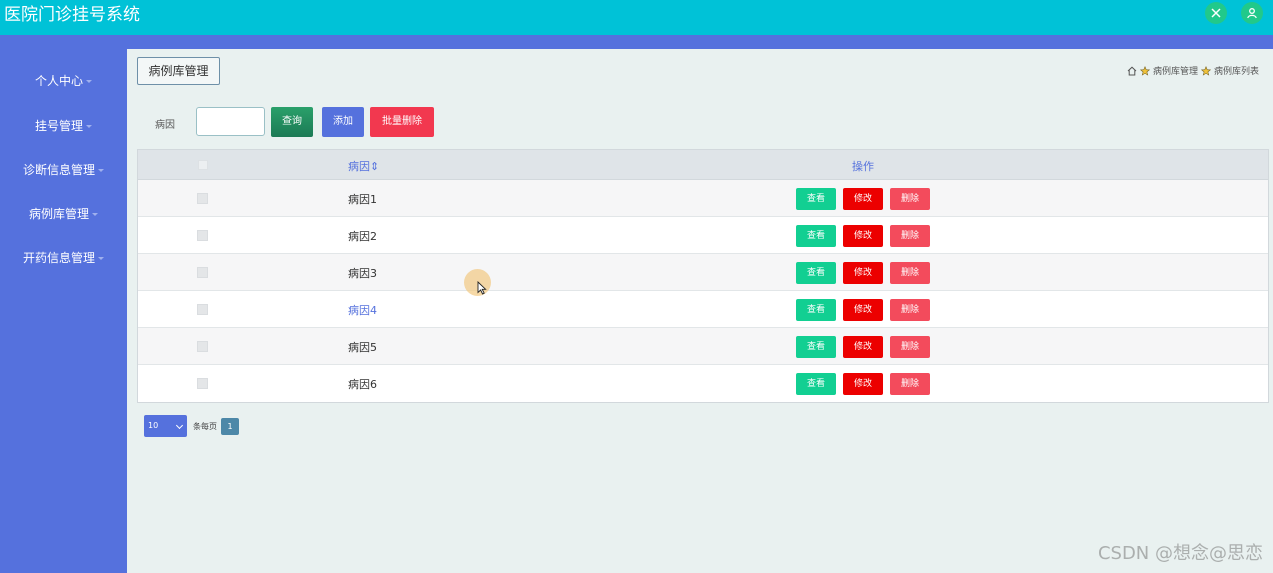 The width and height of the screenshot is (1273, 573). What do you see at coordinates (703, 309) in the screenshot?
I see `table-row: 病因4 查看 修改 删除` at bounding box center [703, 309].